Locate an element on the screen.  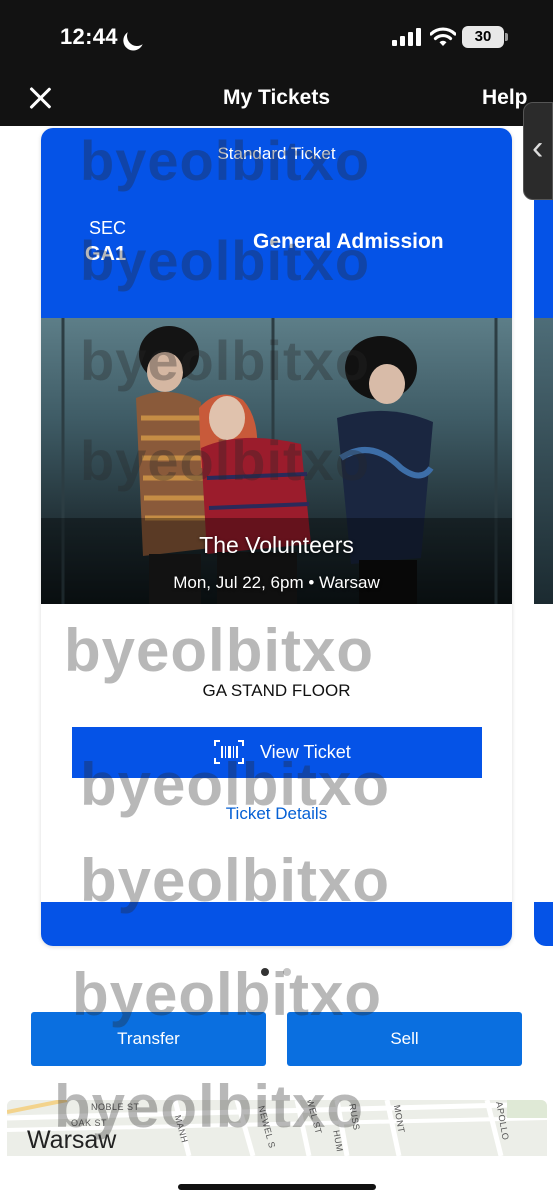
event-date-location: Mon, Jul 22, 6pm • Warsaw is located at coordinates (276, 582).